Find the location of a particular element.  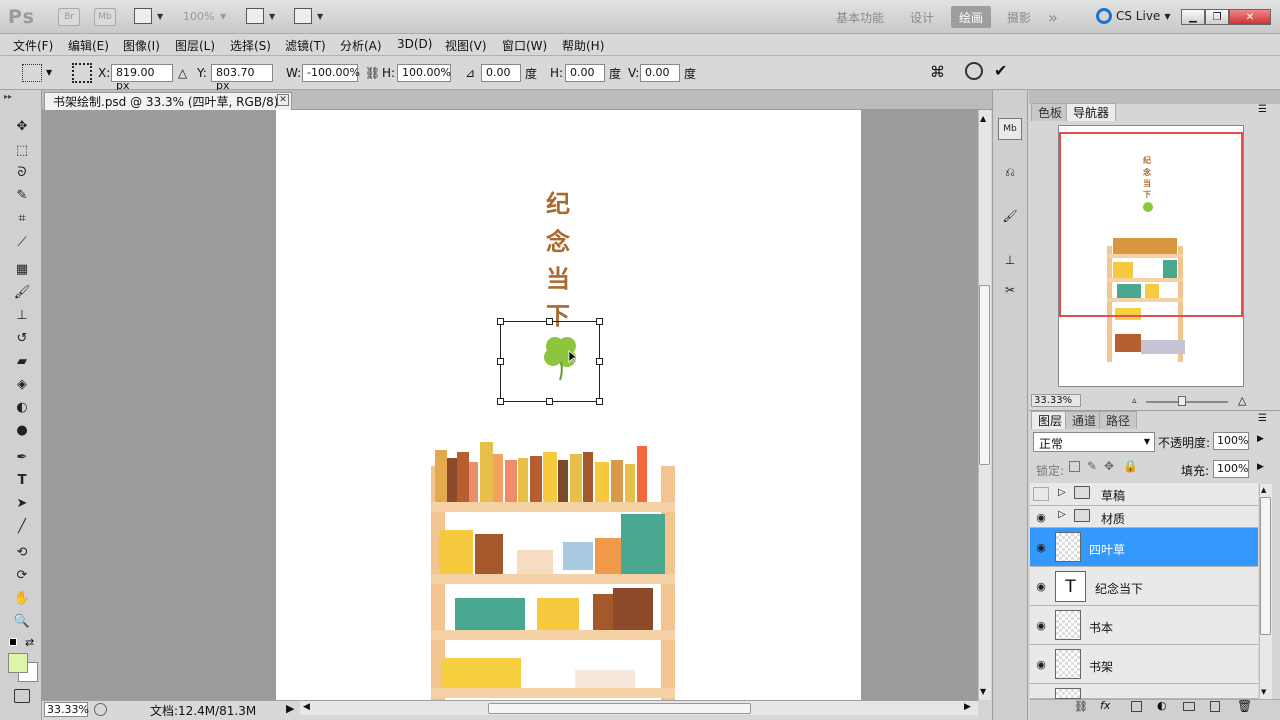

marquee-tool-icon: ⬚ is located at coordinates (22, 150).